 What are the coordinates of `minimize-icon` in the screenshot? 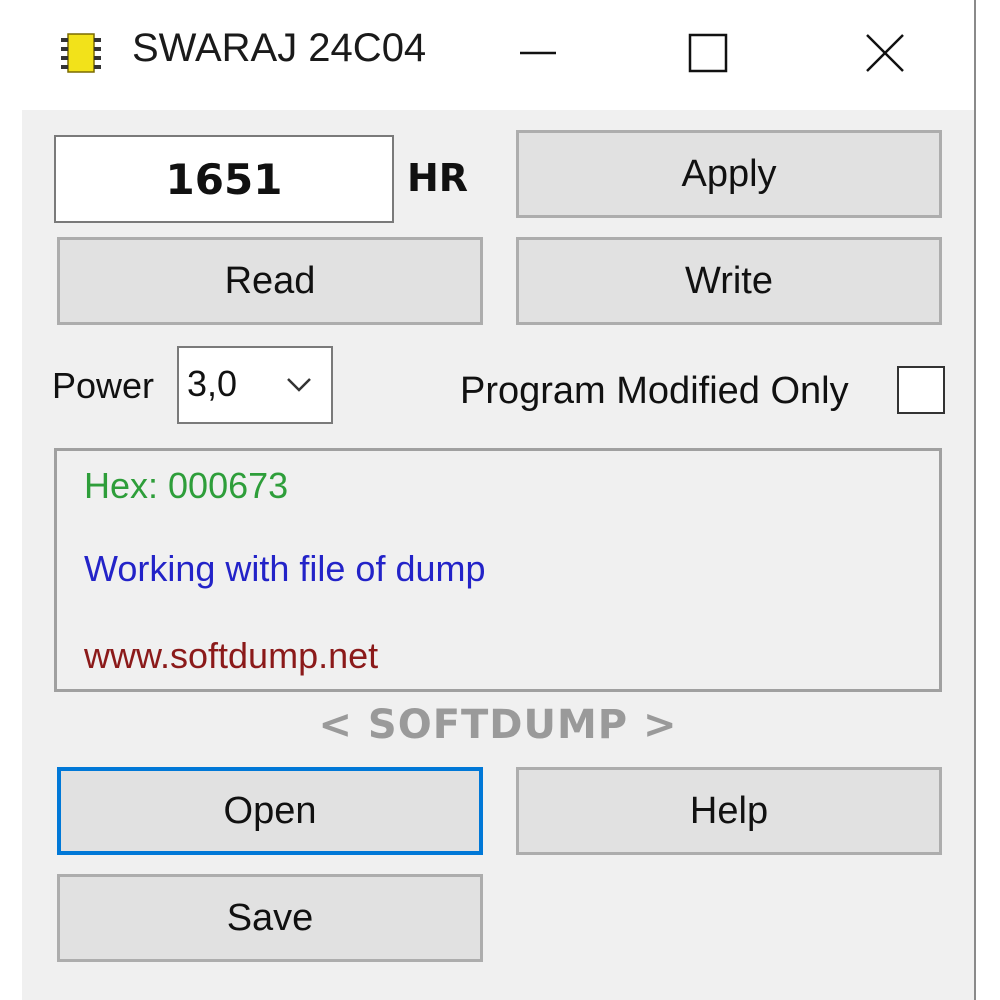 It's located at (538, 53).